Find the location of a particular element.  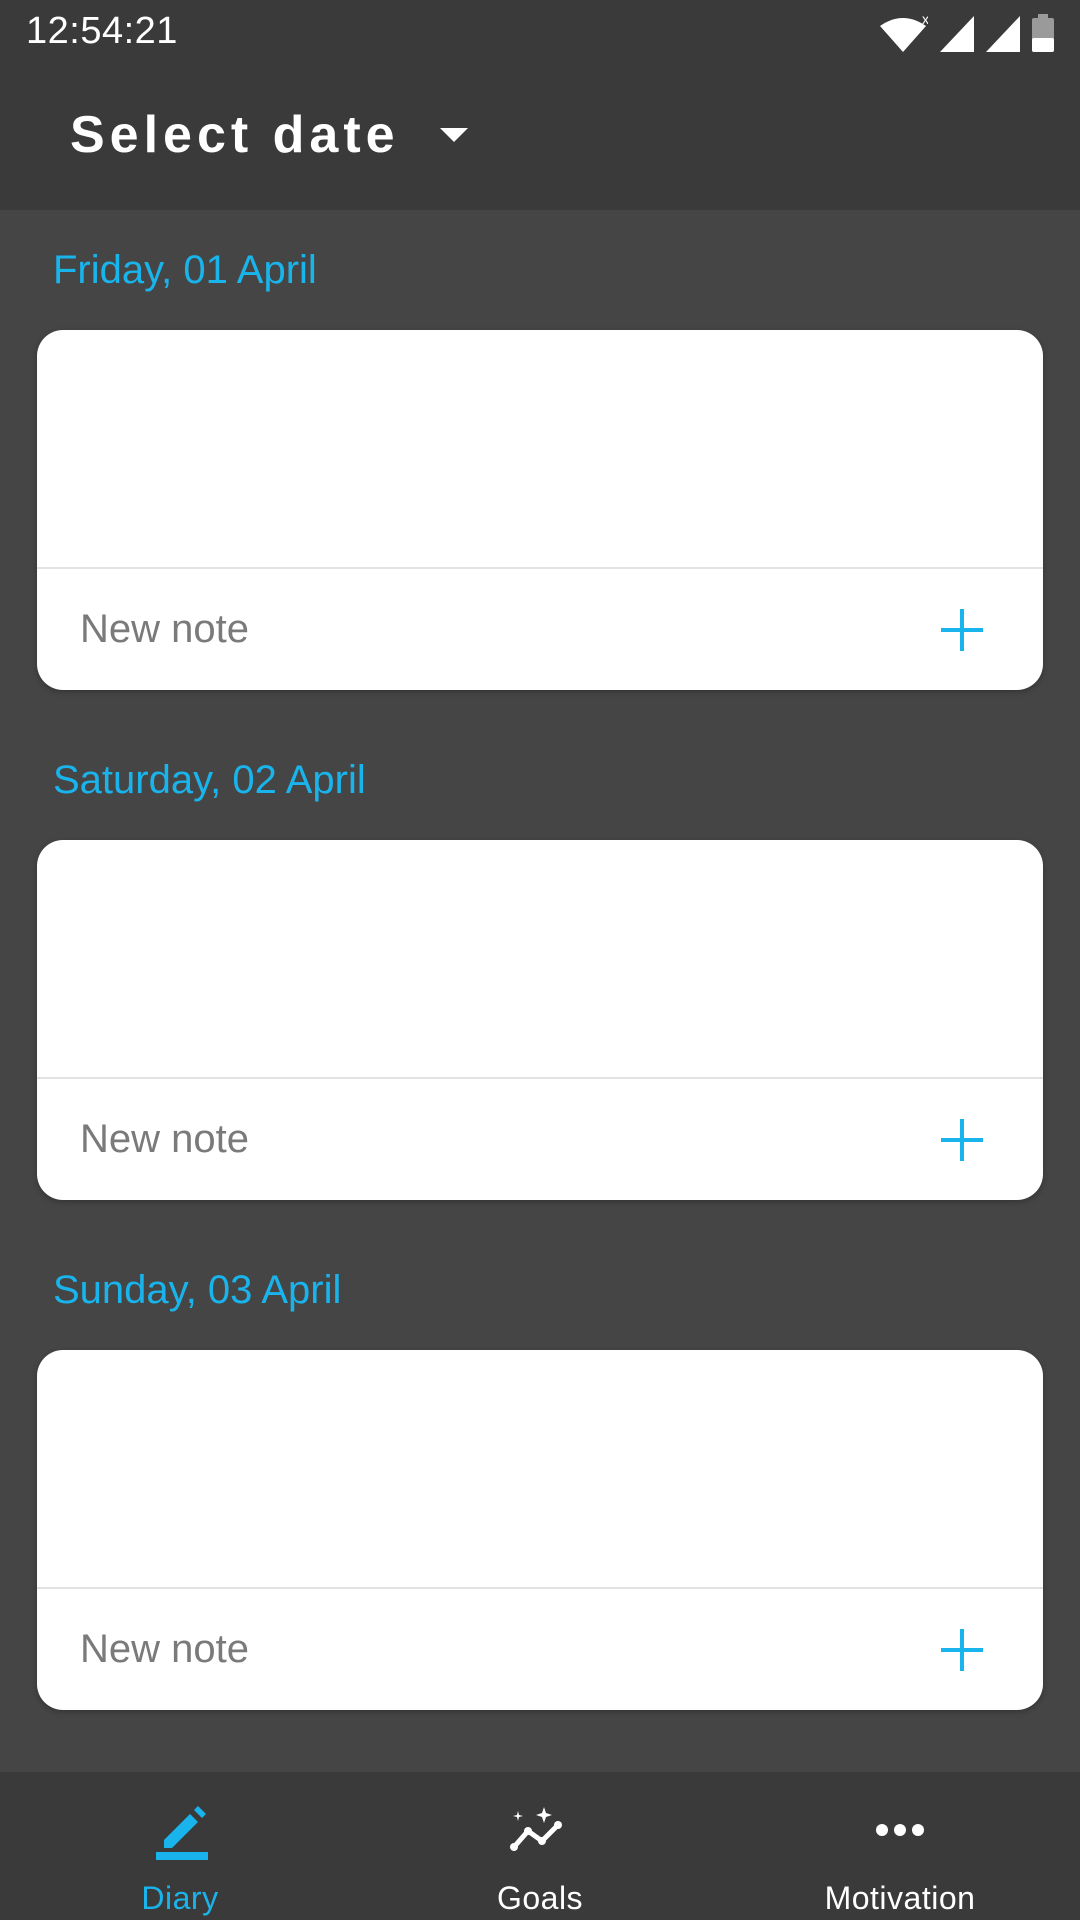

bottom-navigation: Diary Goals Motivation is located at coordinates (540, 1846).